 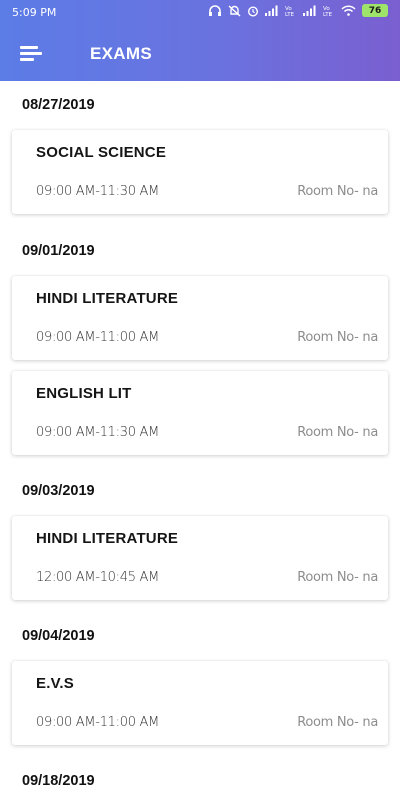 What do you see at coordinates (34, 12) in the screenshot?
I see `status-time: 5:09 PM` at bounding box center [34, 12].